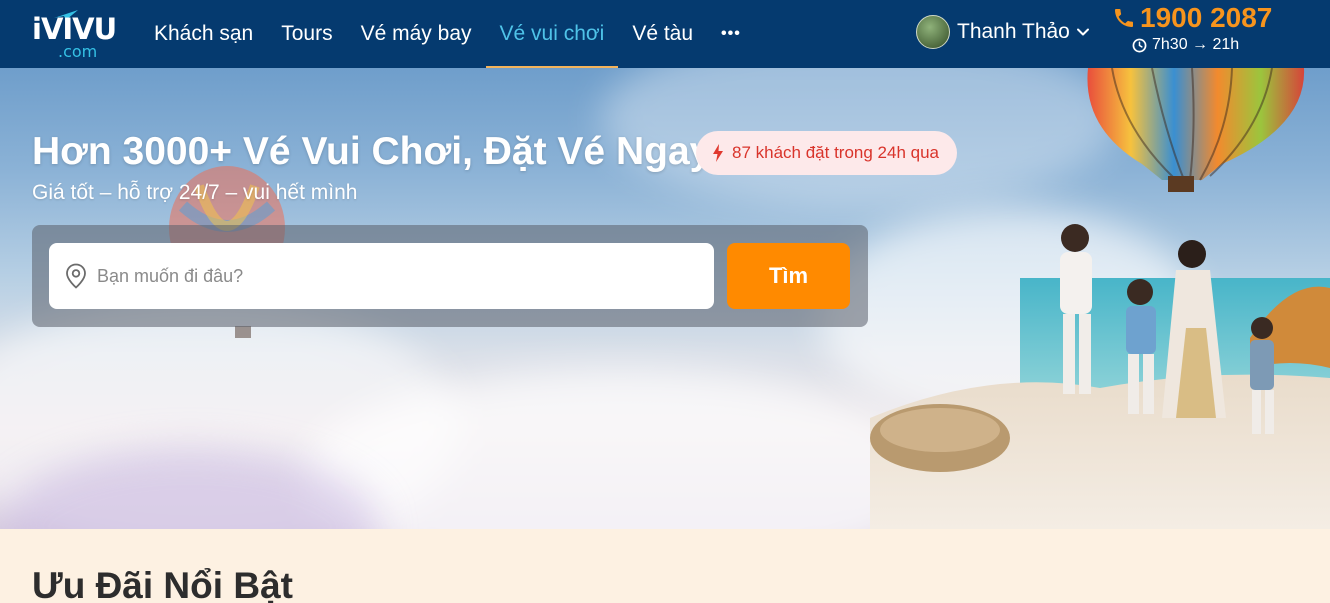 The height and width of the screenshot is (603, 1330). Describe the element at coordinates (1196, 130) in the screenshot. I see `hot-air-balloon-image` at that location.